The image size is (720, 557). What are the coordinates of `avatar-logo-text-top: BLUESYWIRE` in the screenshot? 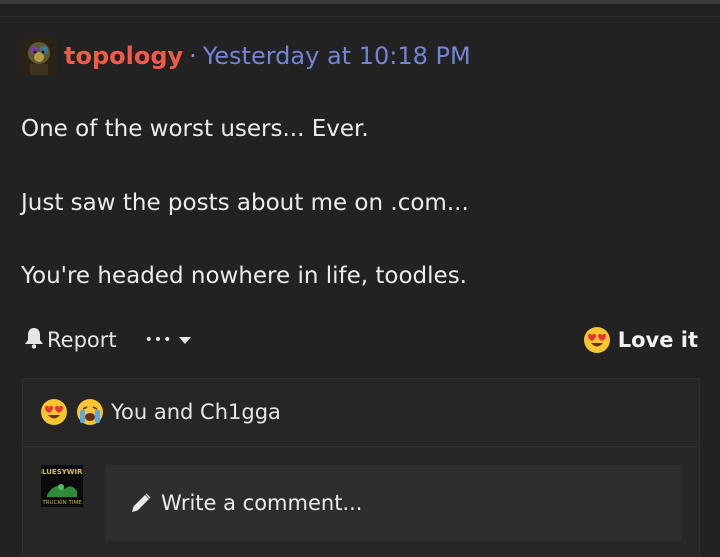 It's located at (62, 472).